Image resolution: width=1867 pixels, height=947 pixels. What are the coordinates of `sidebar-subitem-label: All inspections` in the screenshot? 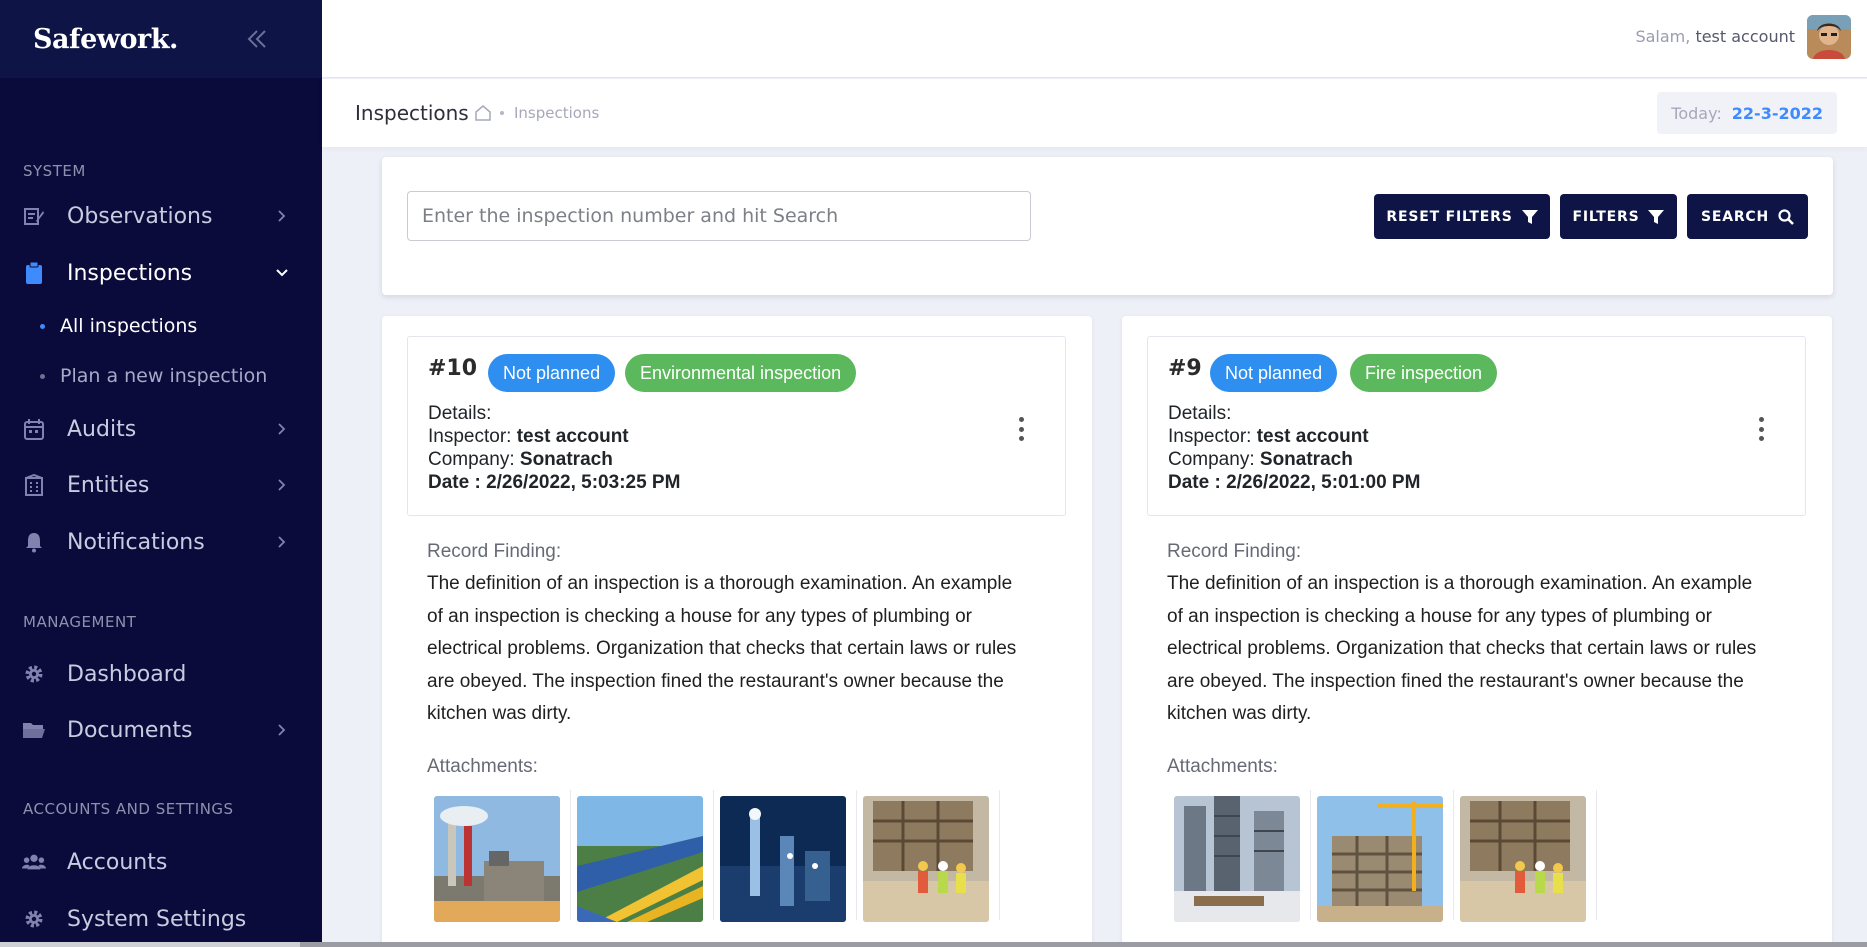 It's located at (129, 326).